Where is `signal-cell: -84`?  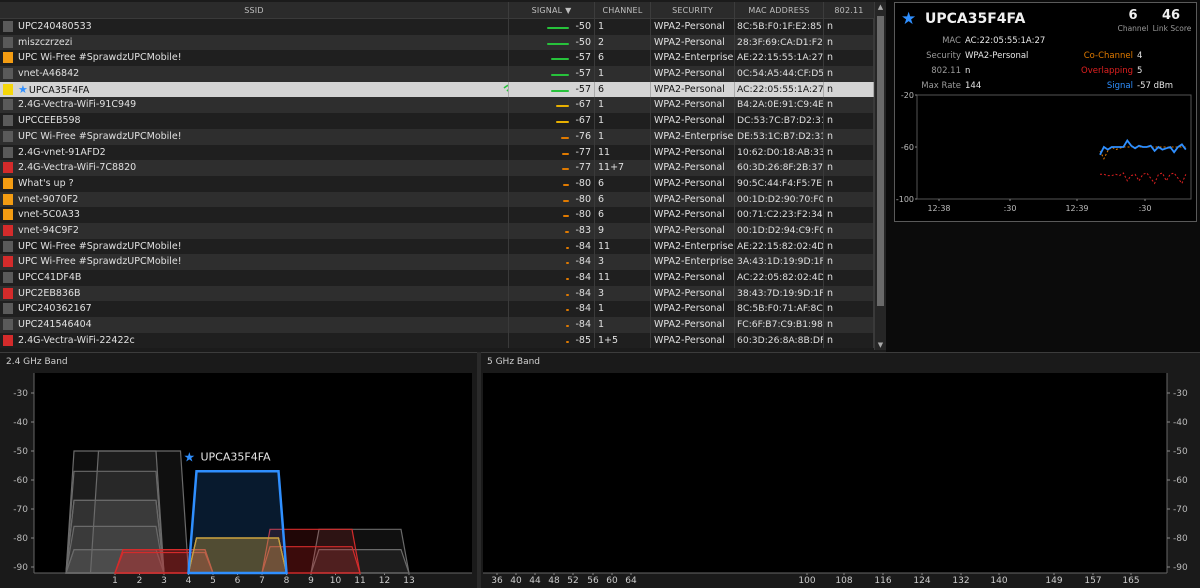 signal-cell: -84 is located at coordinates (552, 309).